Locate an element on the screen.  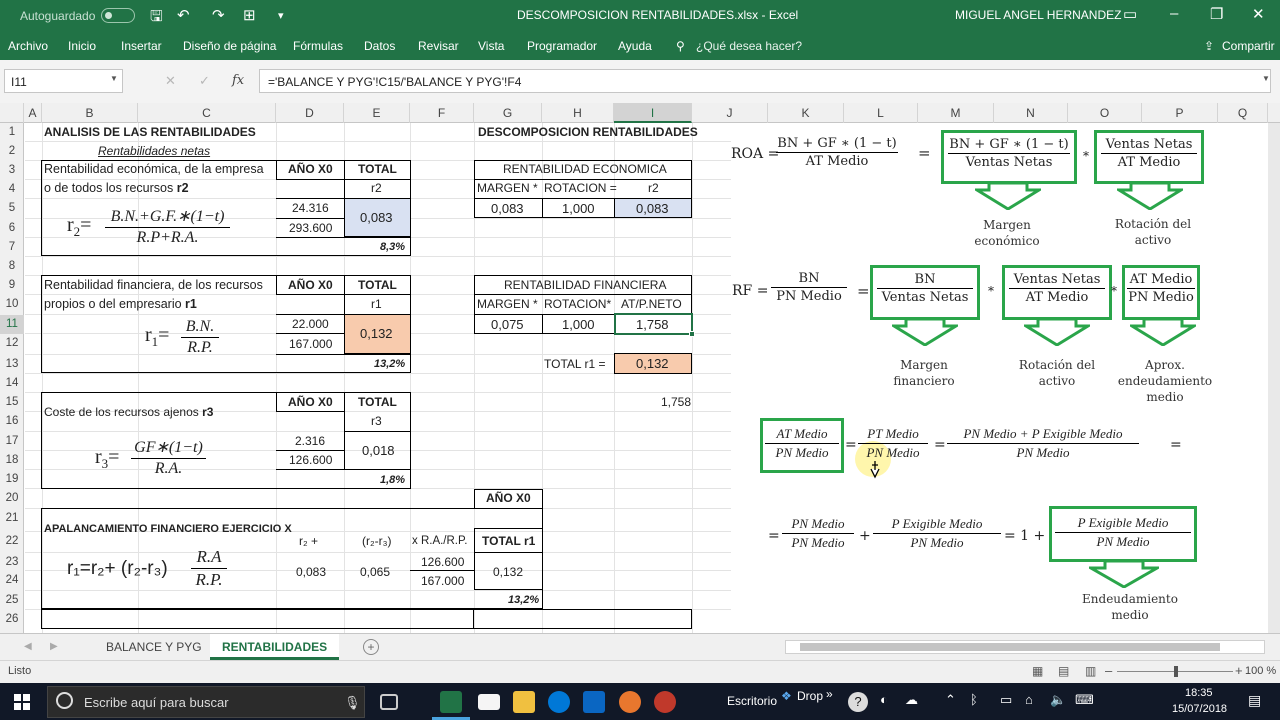
row-header: 12 is located at coordinates (12, 343).